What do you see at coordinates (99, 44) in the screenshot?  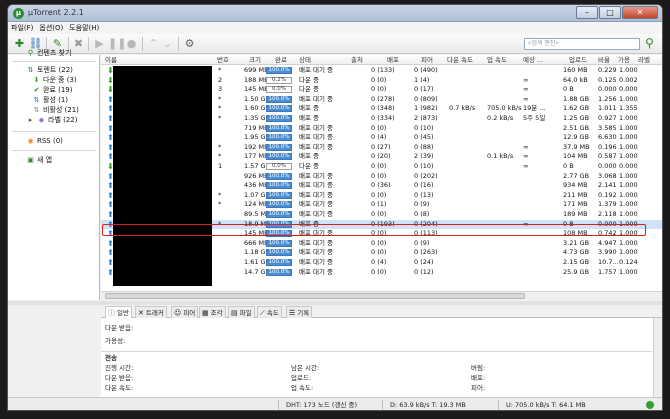 I see `start-icon: ▶` at bounding box center [99, 44].